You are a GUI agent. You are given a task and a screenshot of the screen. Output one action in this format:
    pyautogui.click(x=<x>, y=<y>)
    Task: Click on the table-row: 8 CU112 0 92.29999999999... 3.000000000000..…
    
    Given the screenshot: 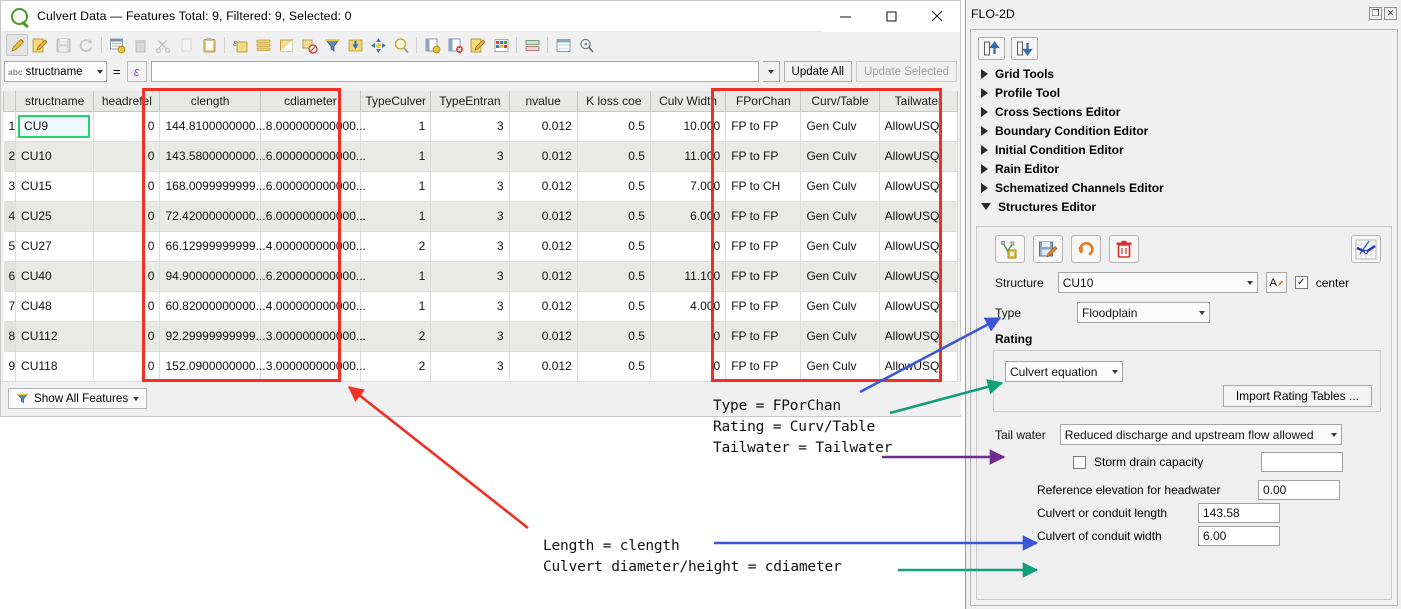 What is the action you would take?
    pyautogui.click(x=481, y=336)
    